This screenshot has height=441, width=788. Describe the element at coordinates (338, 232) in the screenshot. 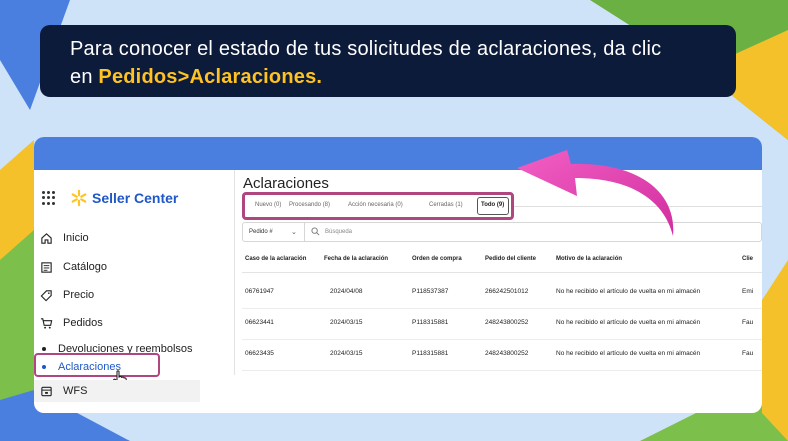

I see `search-input: Búsqueda` at that location.